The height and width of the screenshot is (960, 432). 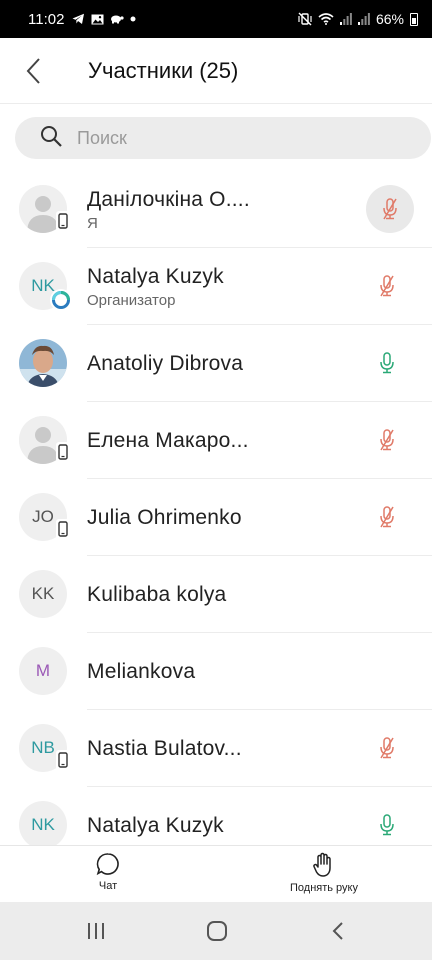 I want to click on raise-hand-button: Поднять руку, so click(x=324, y=873).